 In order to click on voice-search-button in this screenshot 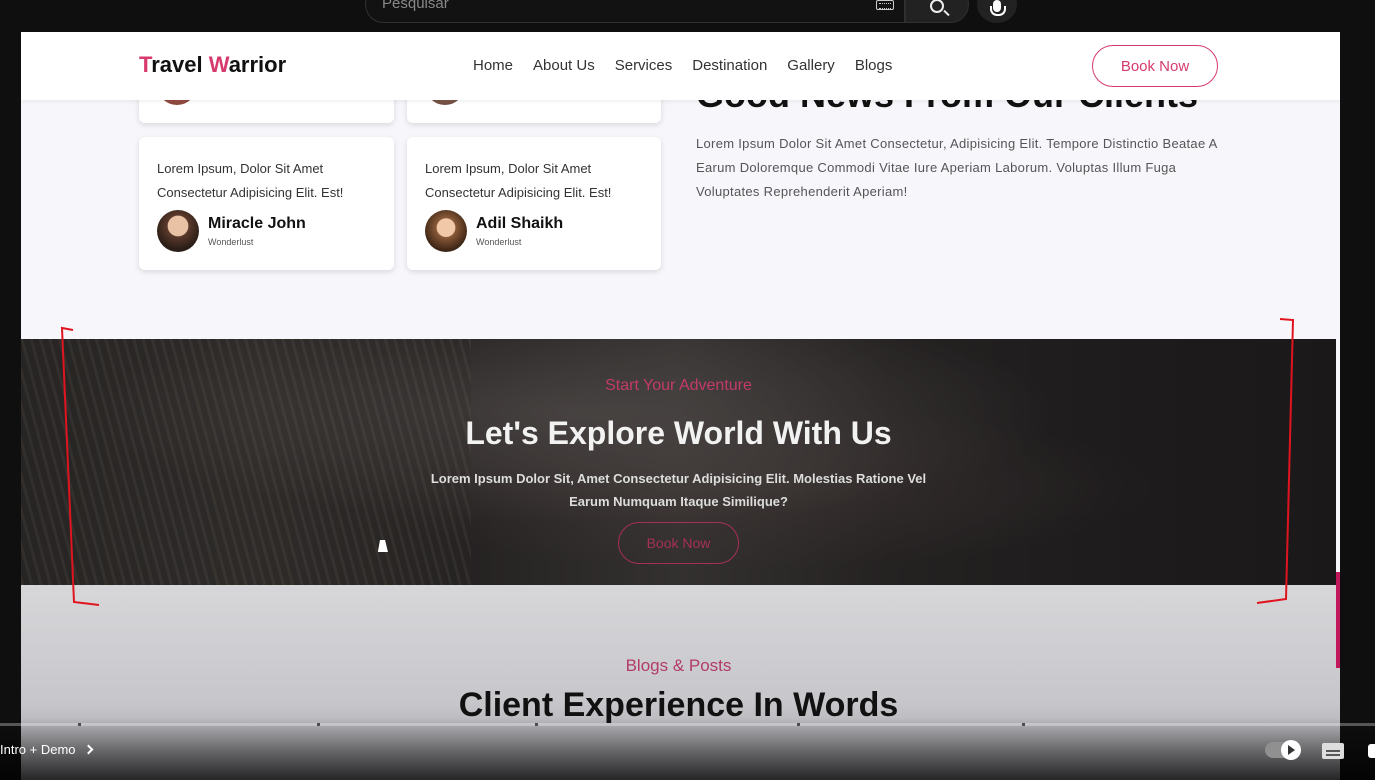, I will do `click(997, 11)`.